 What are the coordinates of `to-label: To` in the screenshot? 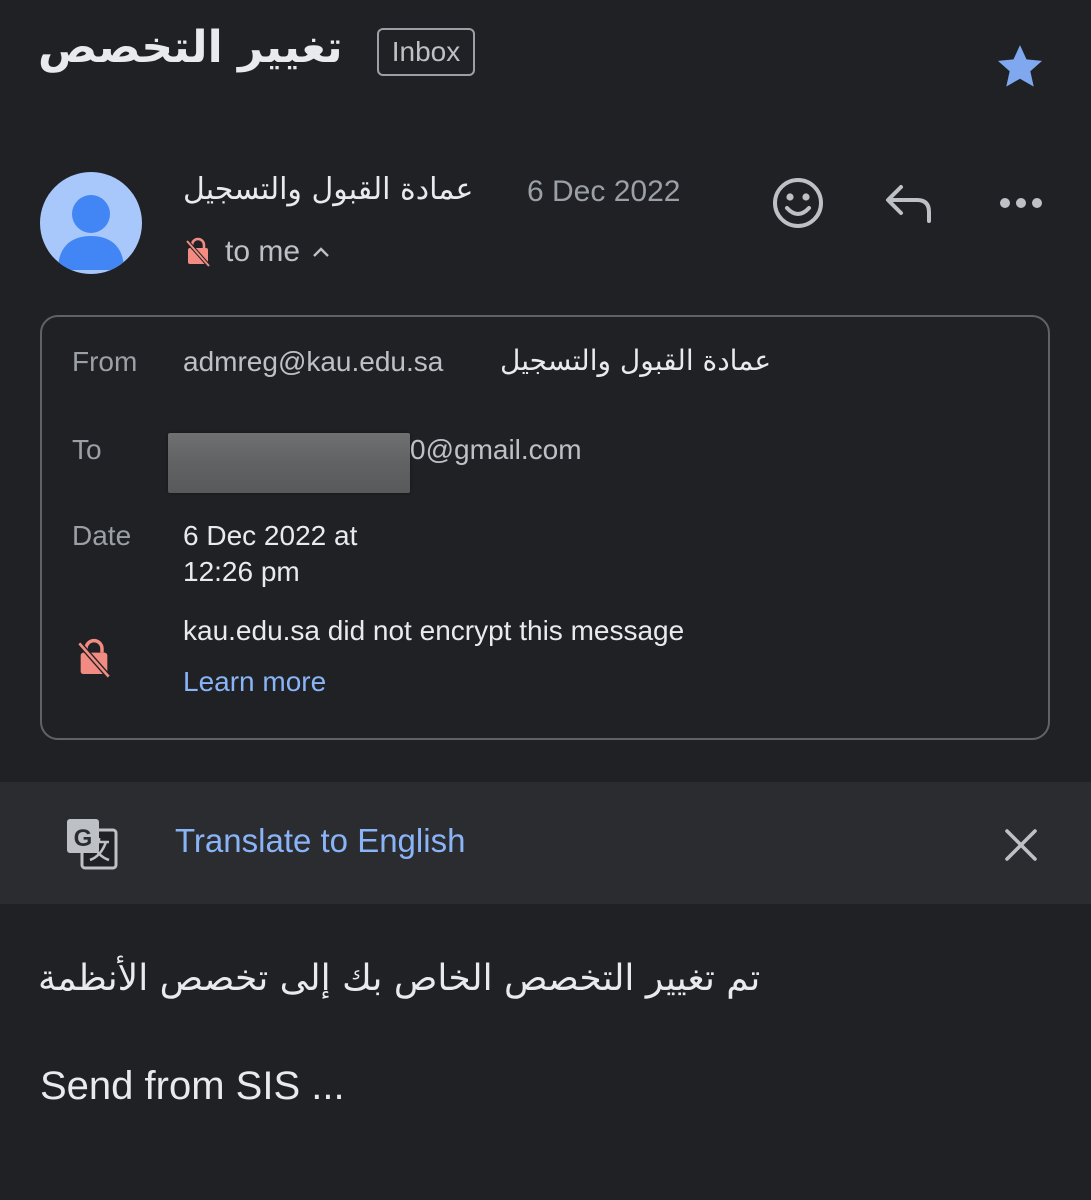 It's located at (87, 449).